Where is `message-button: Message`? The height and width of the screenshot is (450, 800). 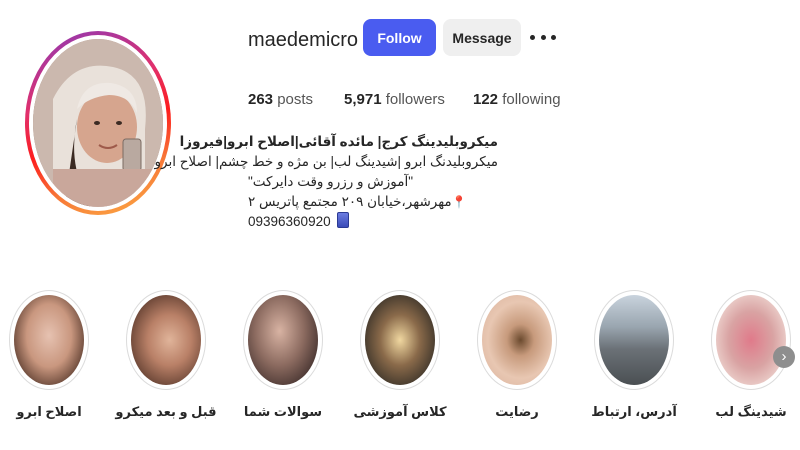 message-button: Message is located at coordinates (482, 37).